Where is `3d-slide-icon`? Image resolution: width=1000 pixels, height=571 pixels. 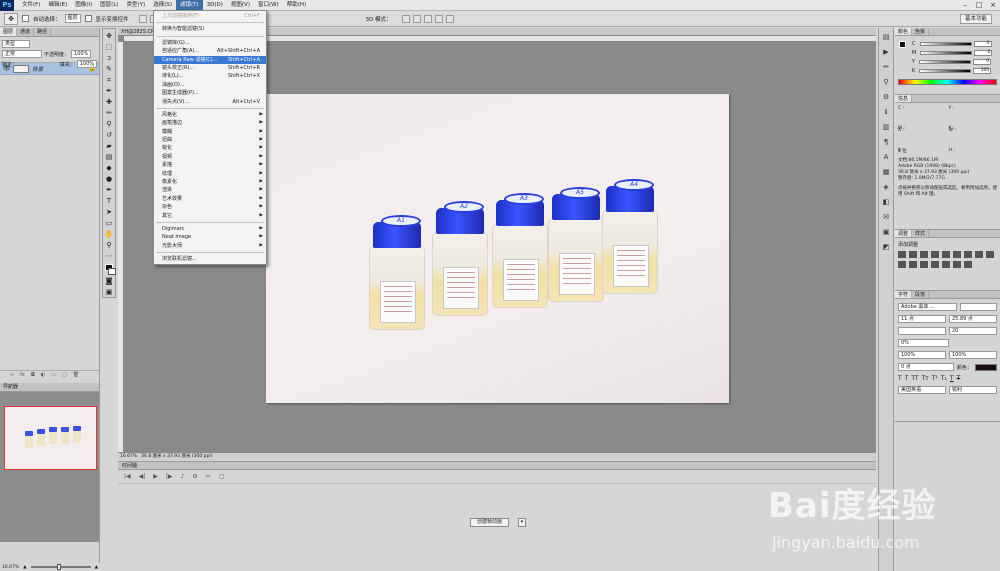 3d-slide-icon is located at coordinates (438, 18).